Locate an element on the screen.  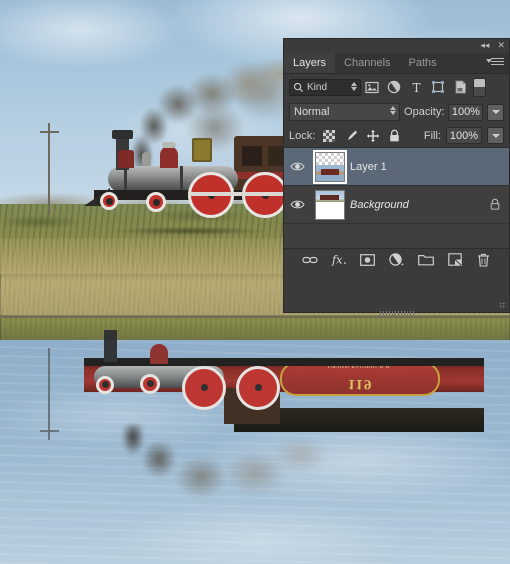
panel-drag-handle is located at coordinates (396, 313).